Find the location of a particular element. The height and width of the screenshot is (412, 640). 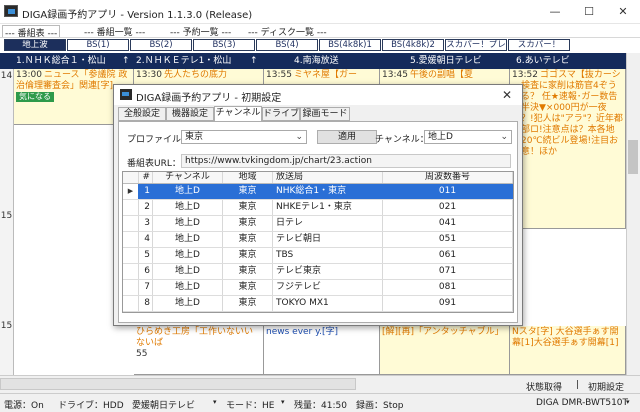

hour-cell: 15 is located at coordinates (7, 347).